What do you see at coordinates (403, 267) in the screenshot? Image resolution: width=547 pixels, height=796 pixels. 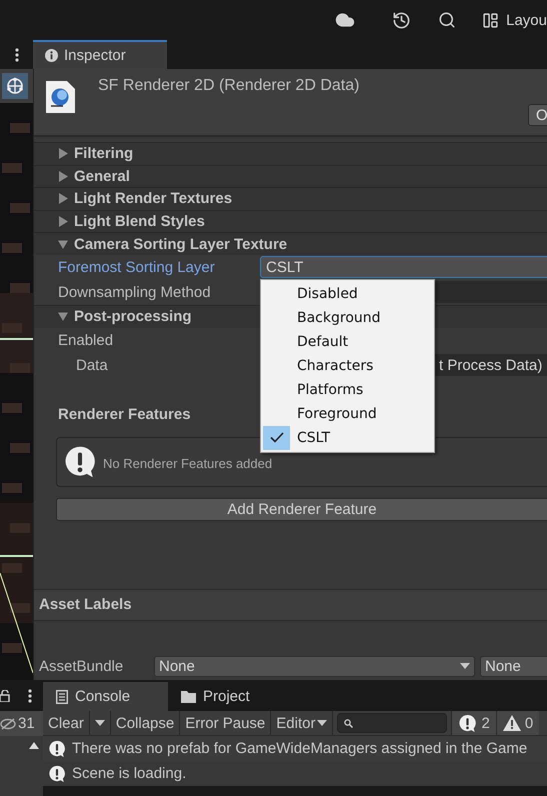 I see `dropdown-field: CSLT` at bounding box center [403, 267].